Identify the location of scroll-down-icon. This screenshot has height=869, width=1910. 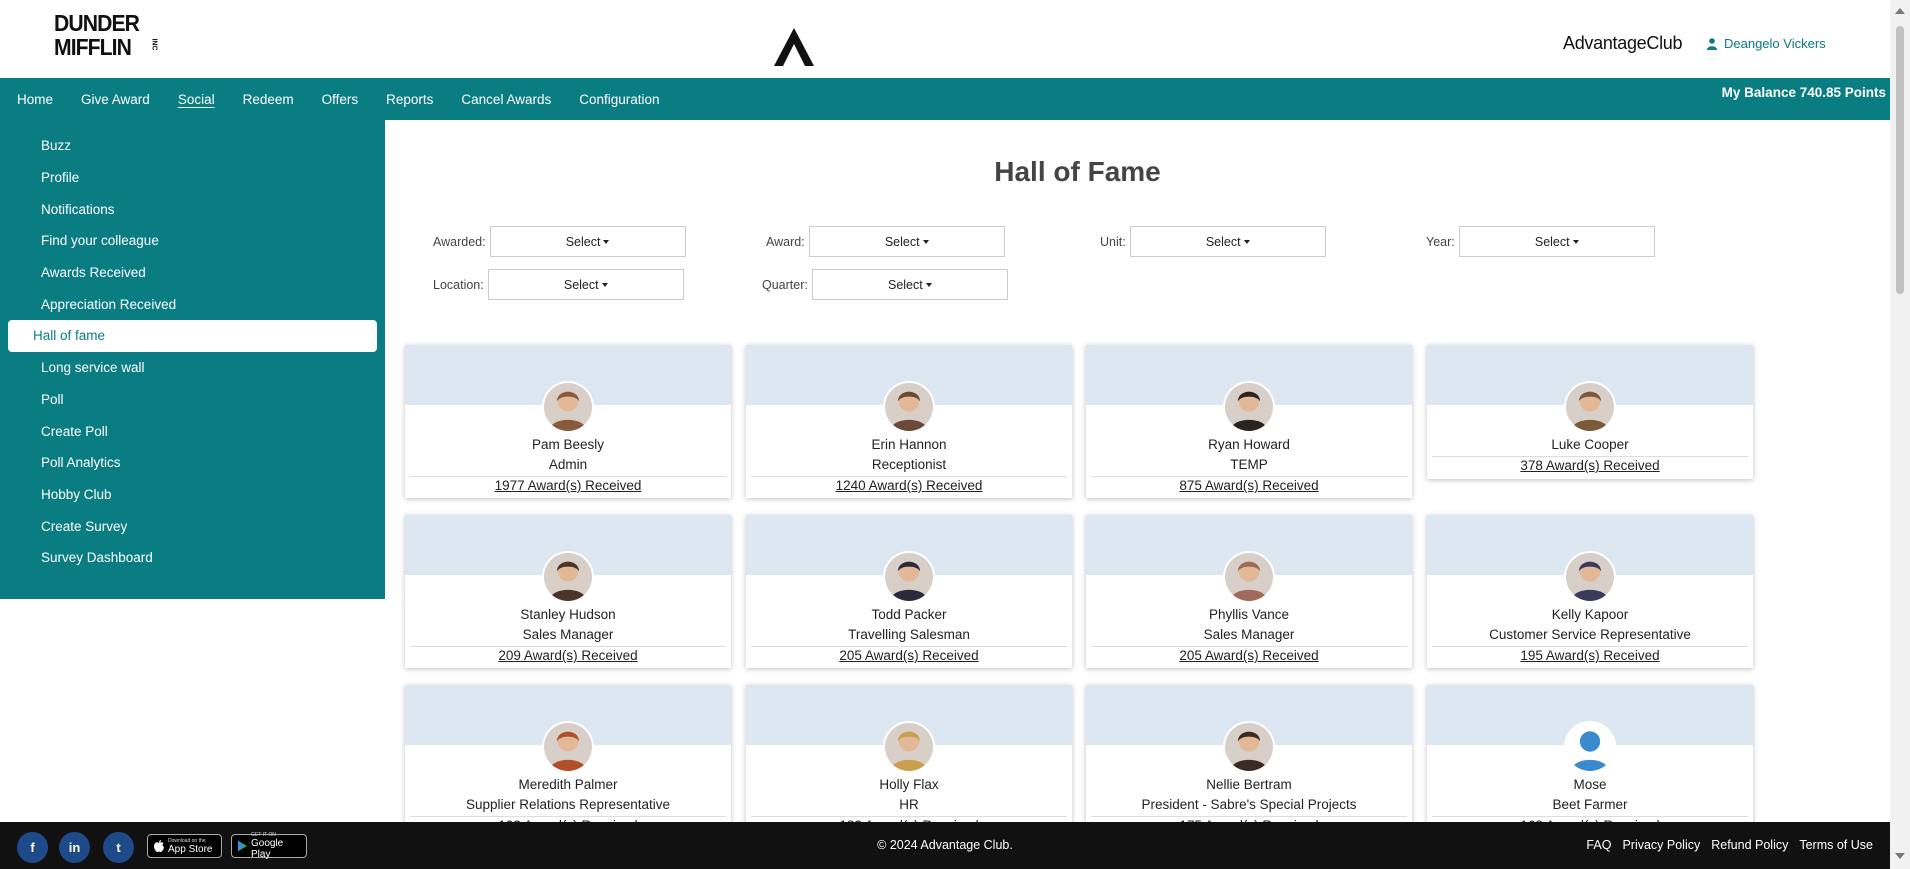
(1900, 856).